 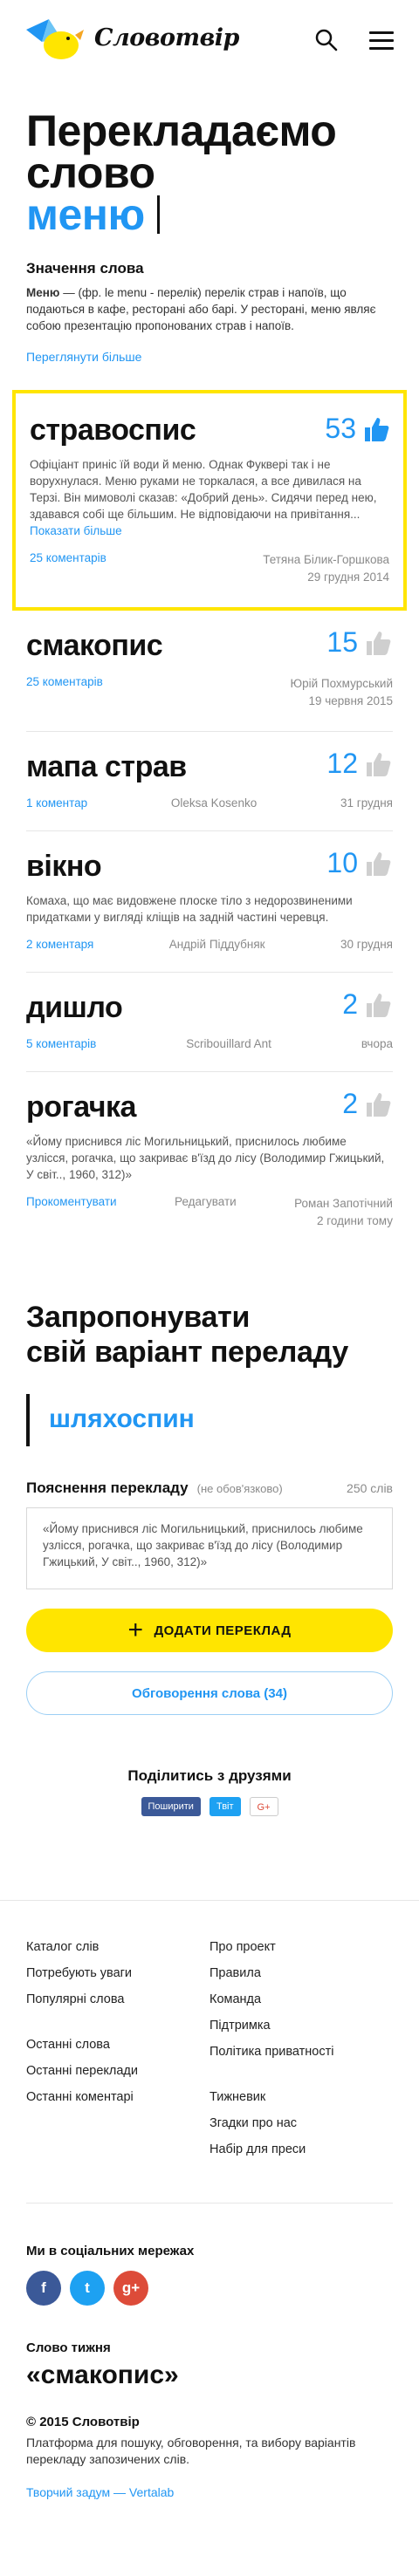 I want to click on vote-count: 53, so click(x=340, y=428).